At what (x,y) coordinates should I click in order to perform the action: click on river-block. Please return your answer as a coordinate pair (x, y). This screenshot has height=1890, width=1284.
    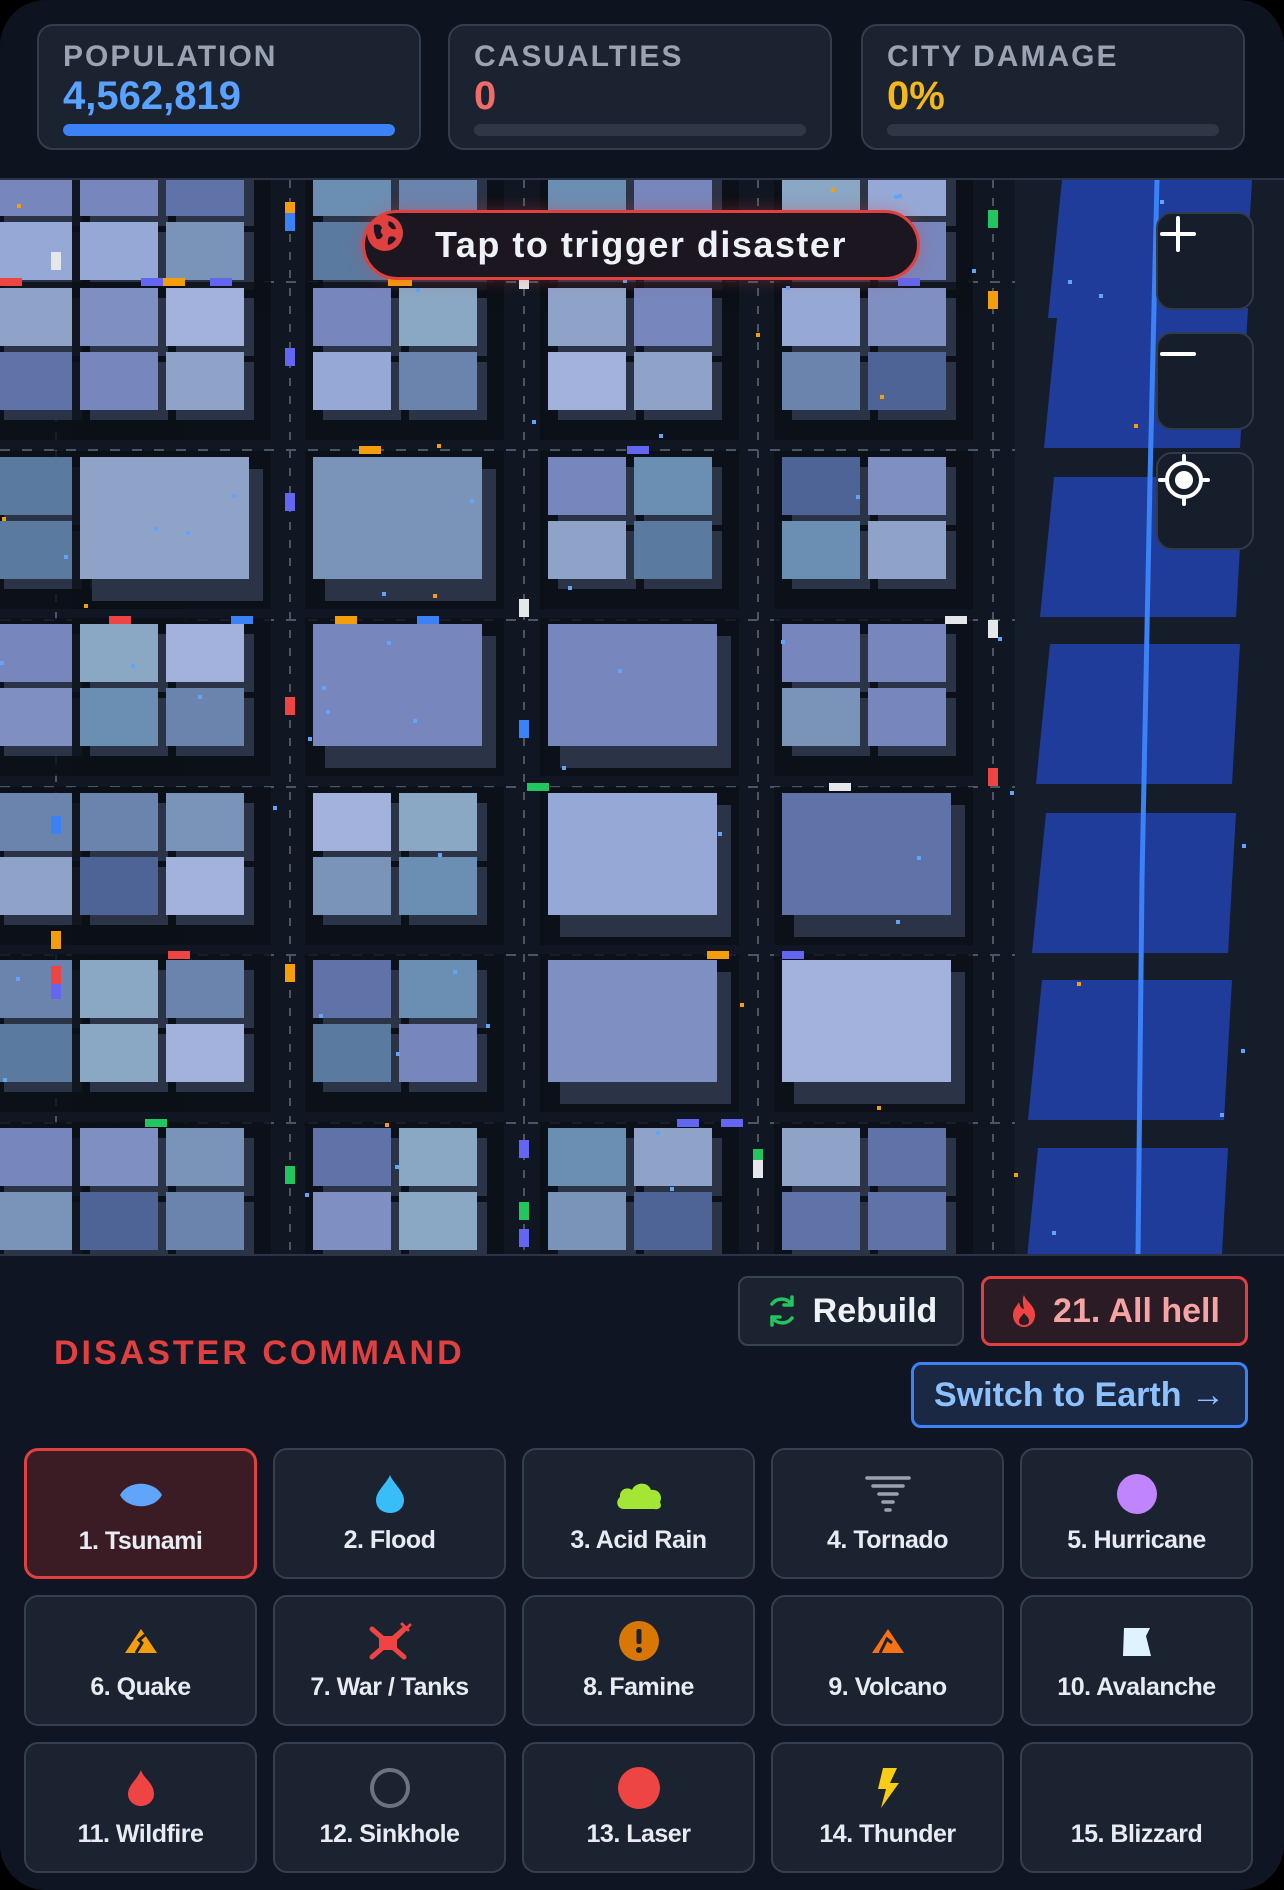
    Looking at the image, I should click on (1127, 1201).